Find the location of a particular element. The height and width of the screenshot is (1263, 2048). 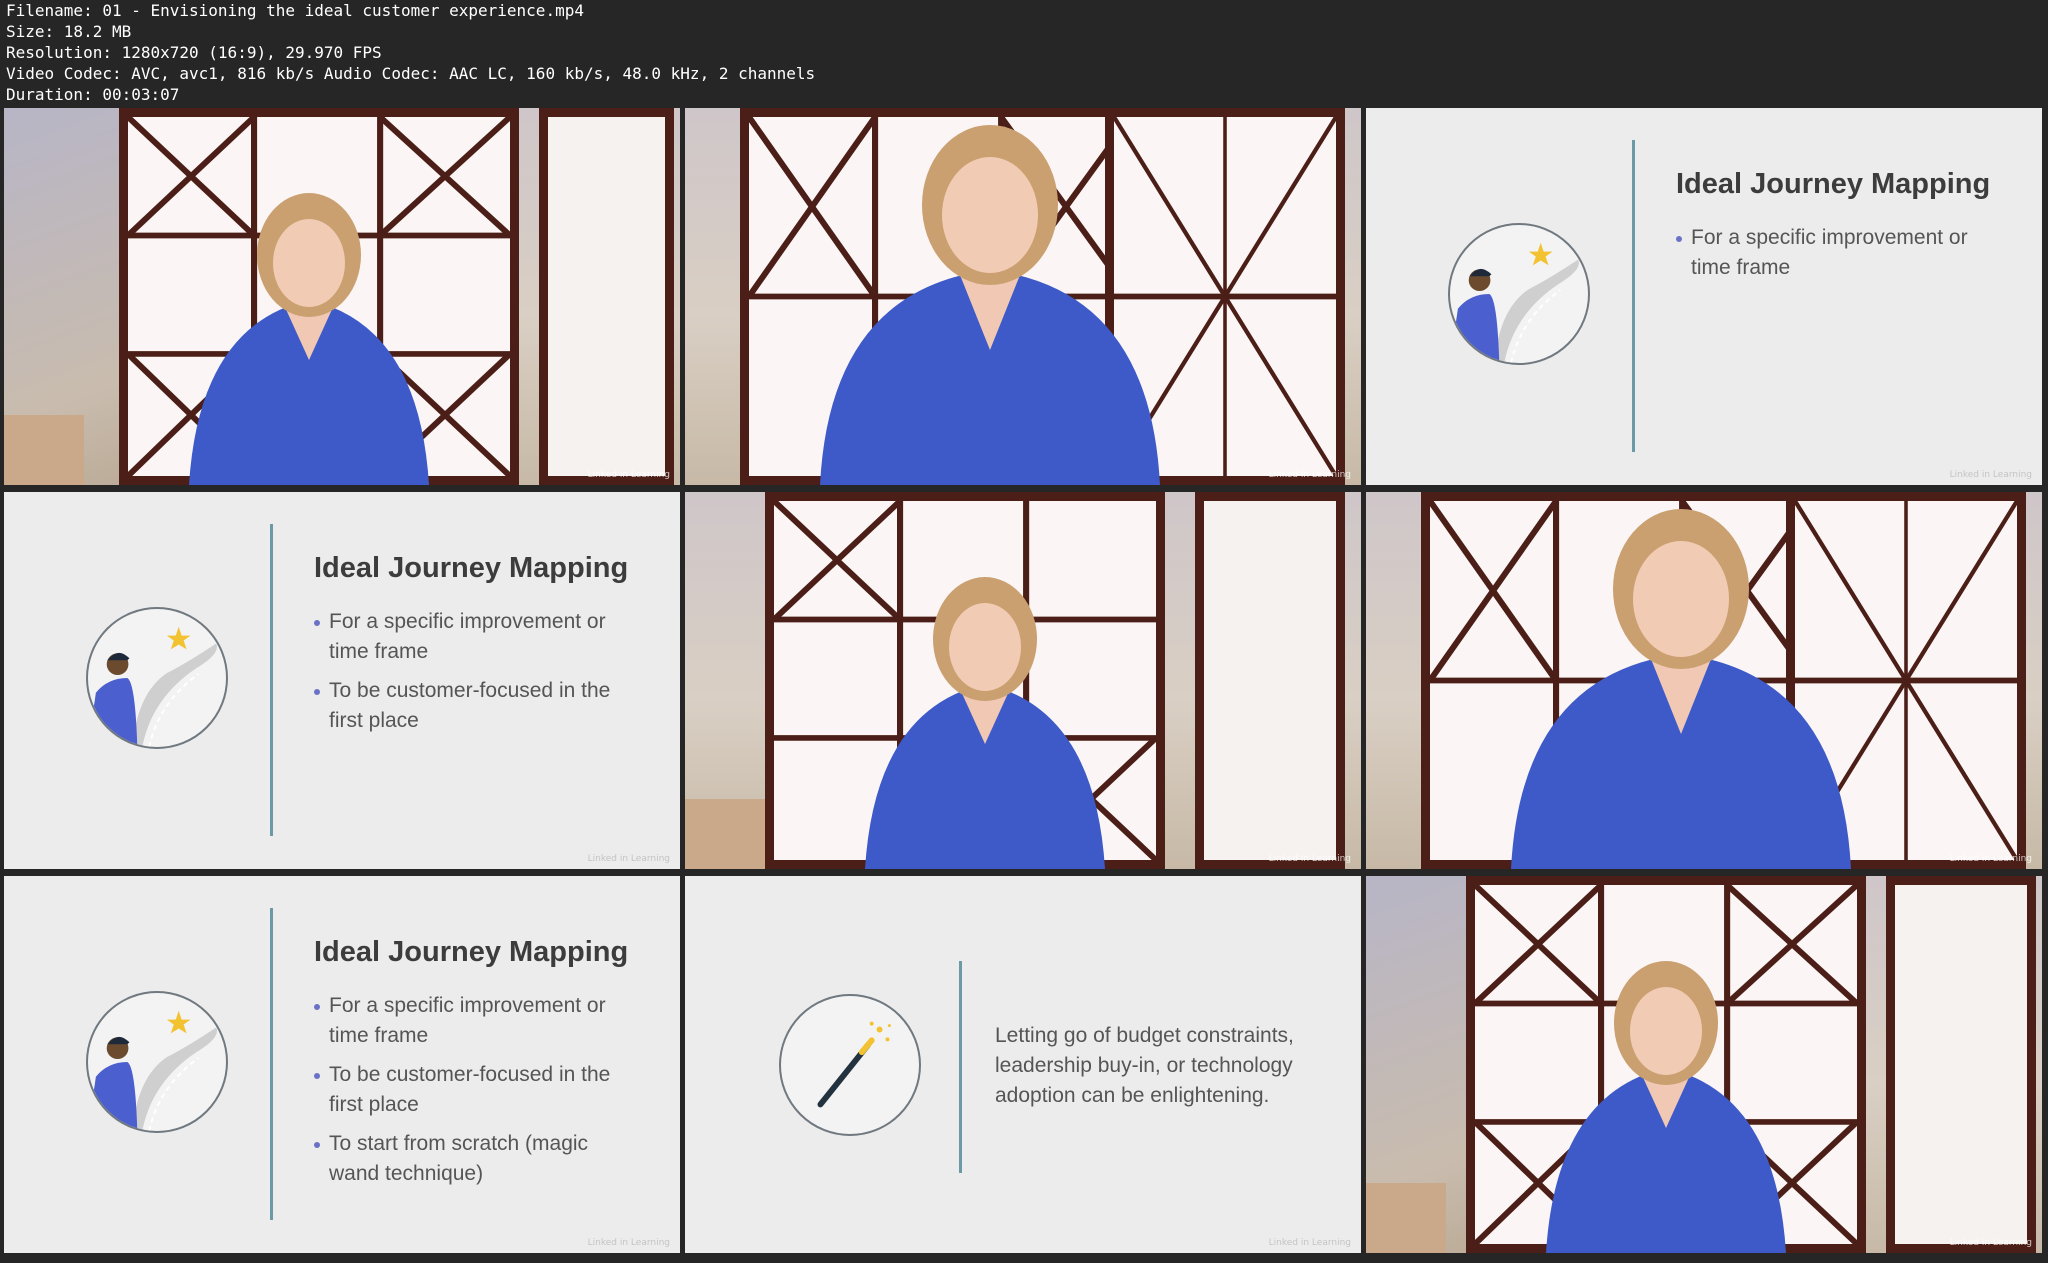

file-duration: Duration: 00:03:07 is located at coordinates (93, 94).